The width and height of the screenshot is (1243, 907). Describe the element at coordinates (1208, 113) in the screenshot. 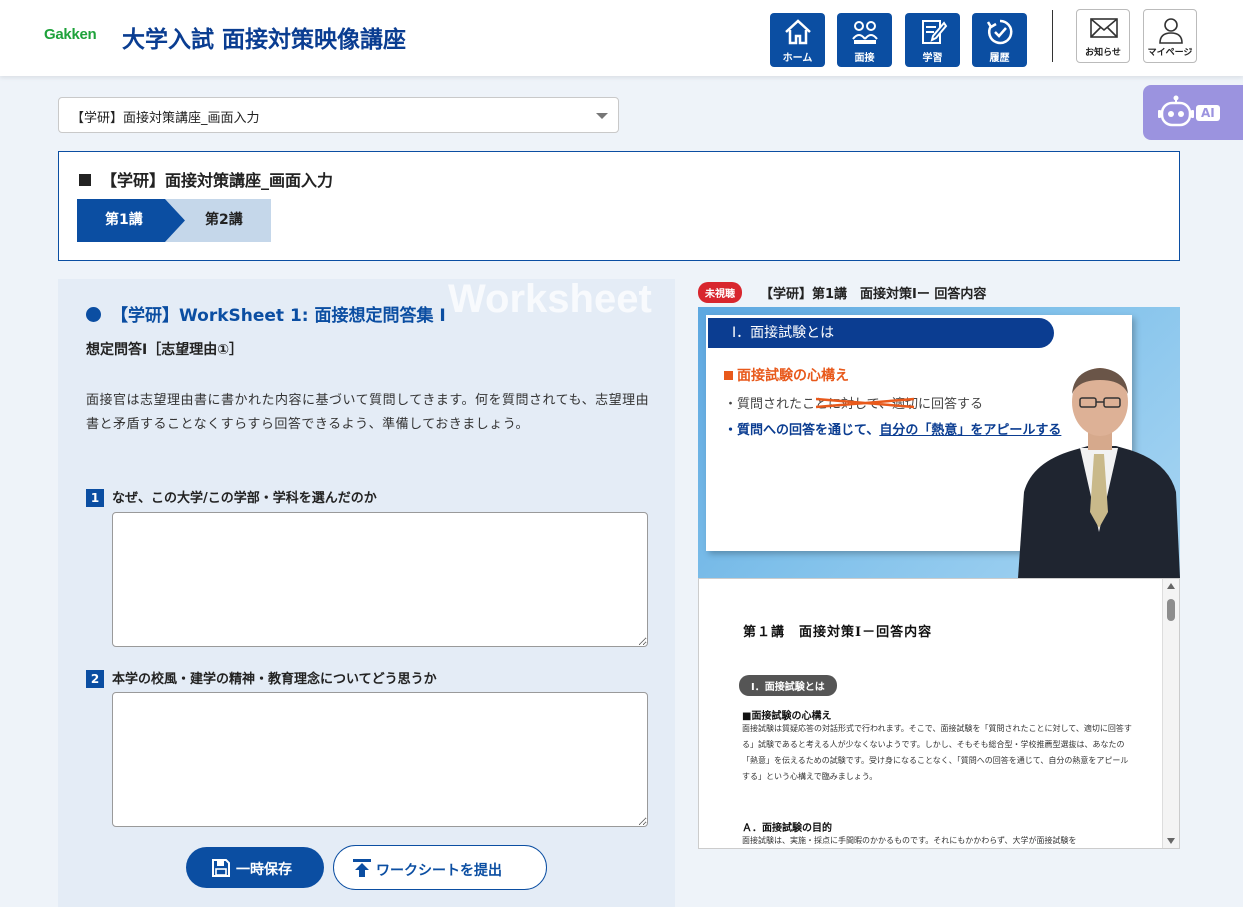

I see `ai-badge: AI` at that location.